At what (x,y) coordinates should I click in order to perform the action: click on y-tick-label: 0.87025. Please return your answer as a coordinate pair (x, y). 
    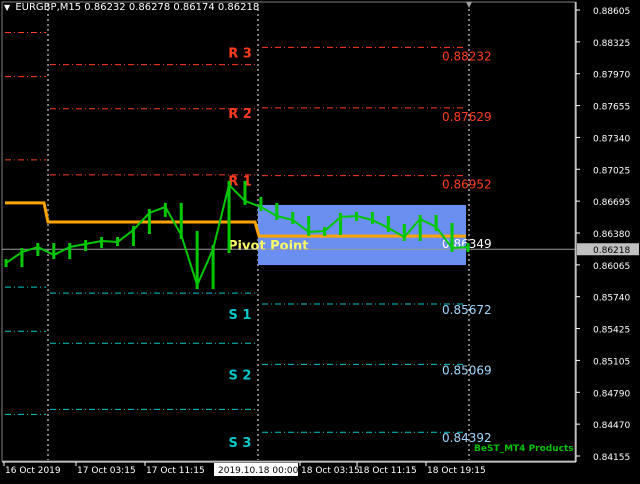
    Looking at the image, I should click on (611, 171).